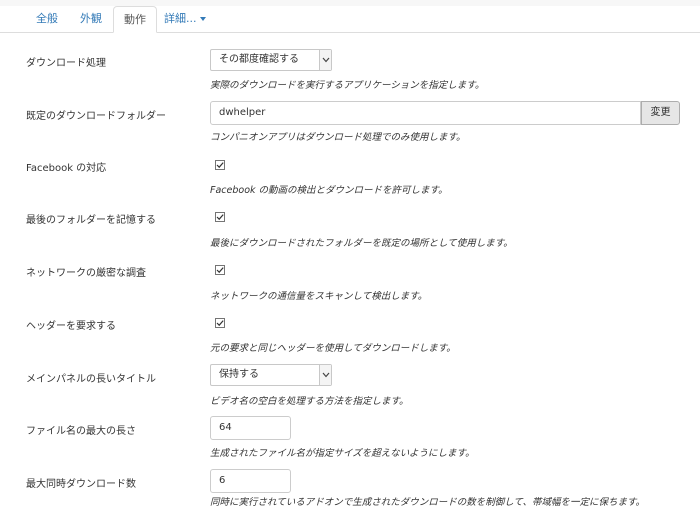 Image resolution: width=700 pixels, height=530 pixels. Describe the element at coordinates (271, 375) in the screenshot. I see `long-title-select: 保持する` at that location.